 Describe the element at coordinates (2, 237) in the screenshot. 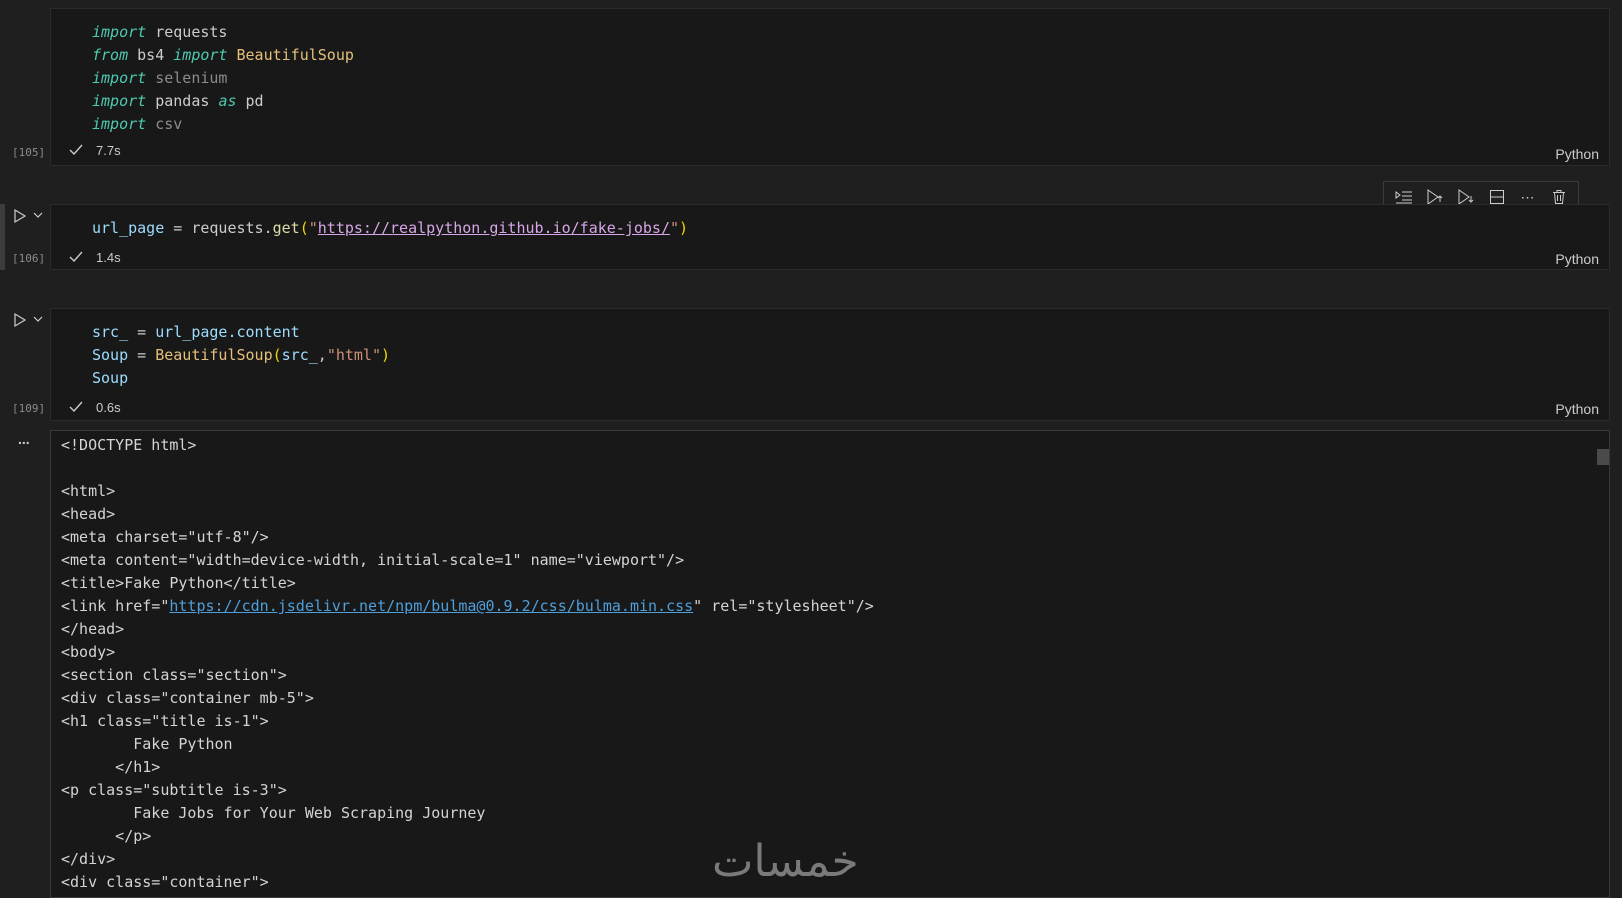

I see `cell-2-focus-bar` at that location.